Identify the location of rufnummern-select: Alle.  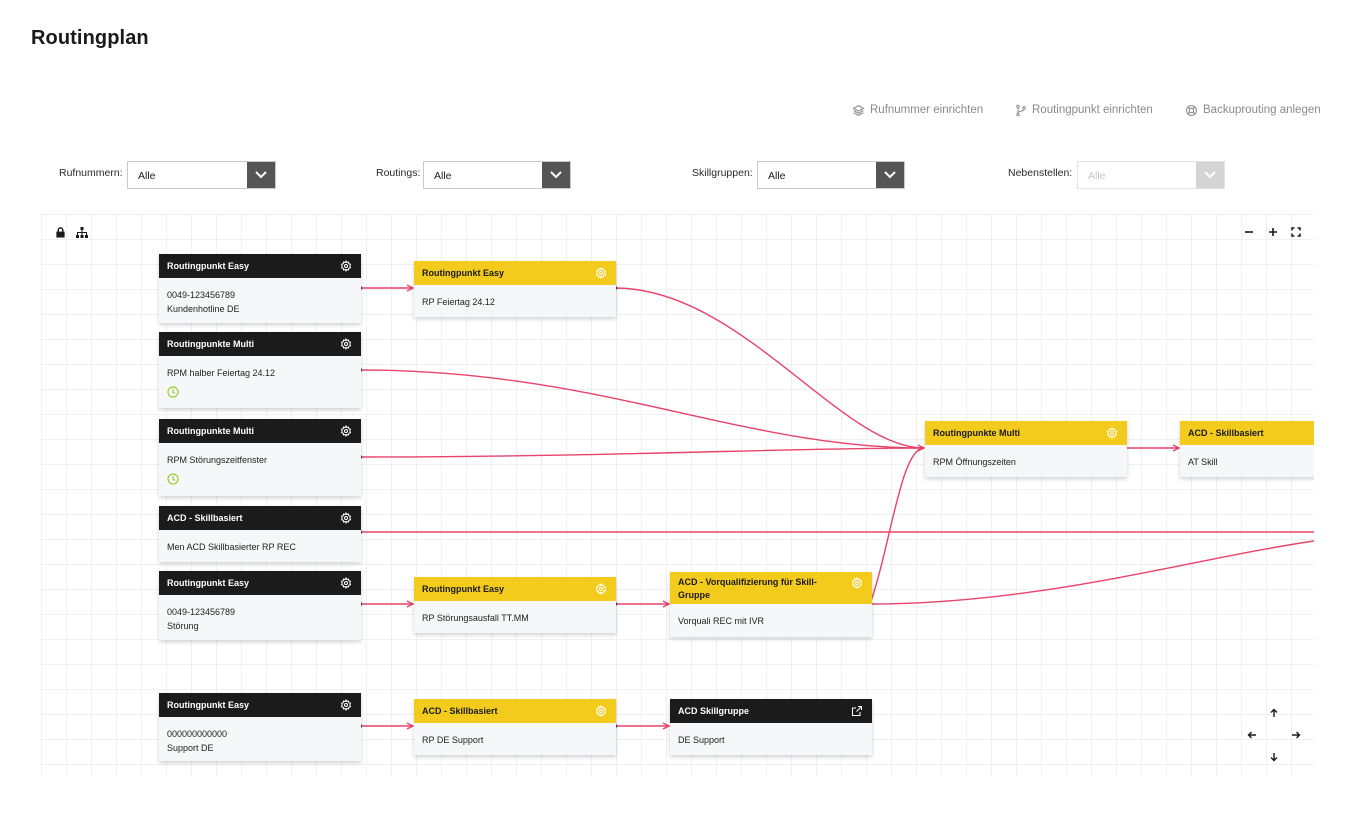
(201, 175).